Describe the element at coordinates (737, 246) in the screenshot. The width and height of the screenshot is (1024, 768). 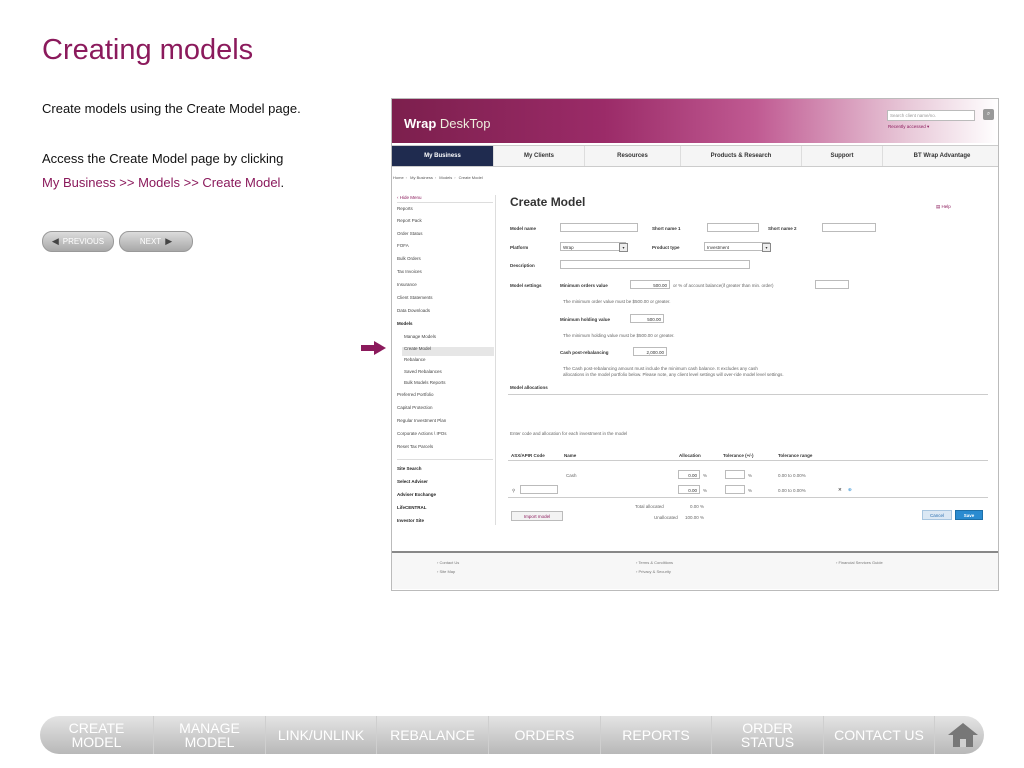
I see `product-type-select: Investment` at that location.